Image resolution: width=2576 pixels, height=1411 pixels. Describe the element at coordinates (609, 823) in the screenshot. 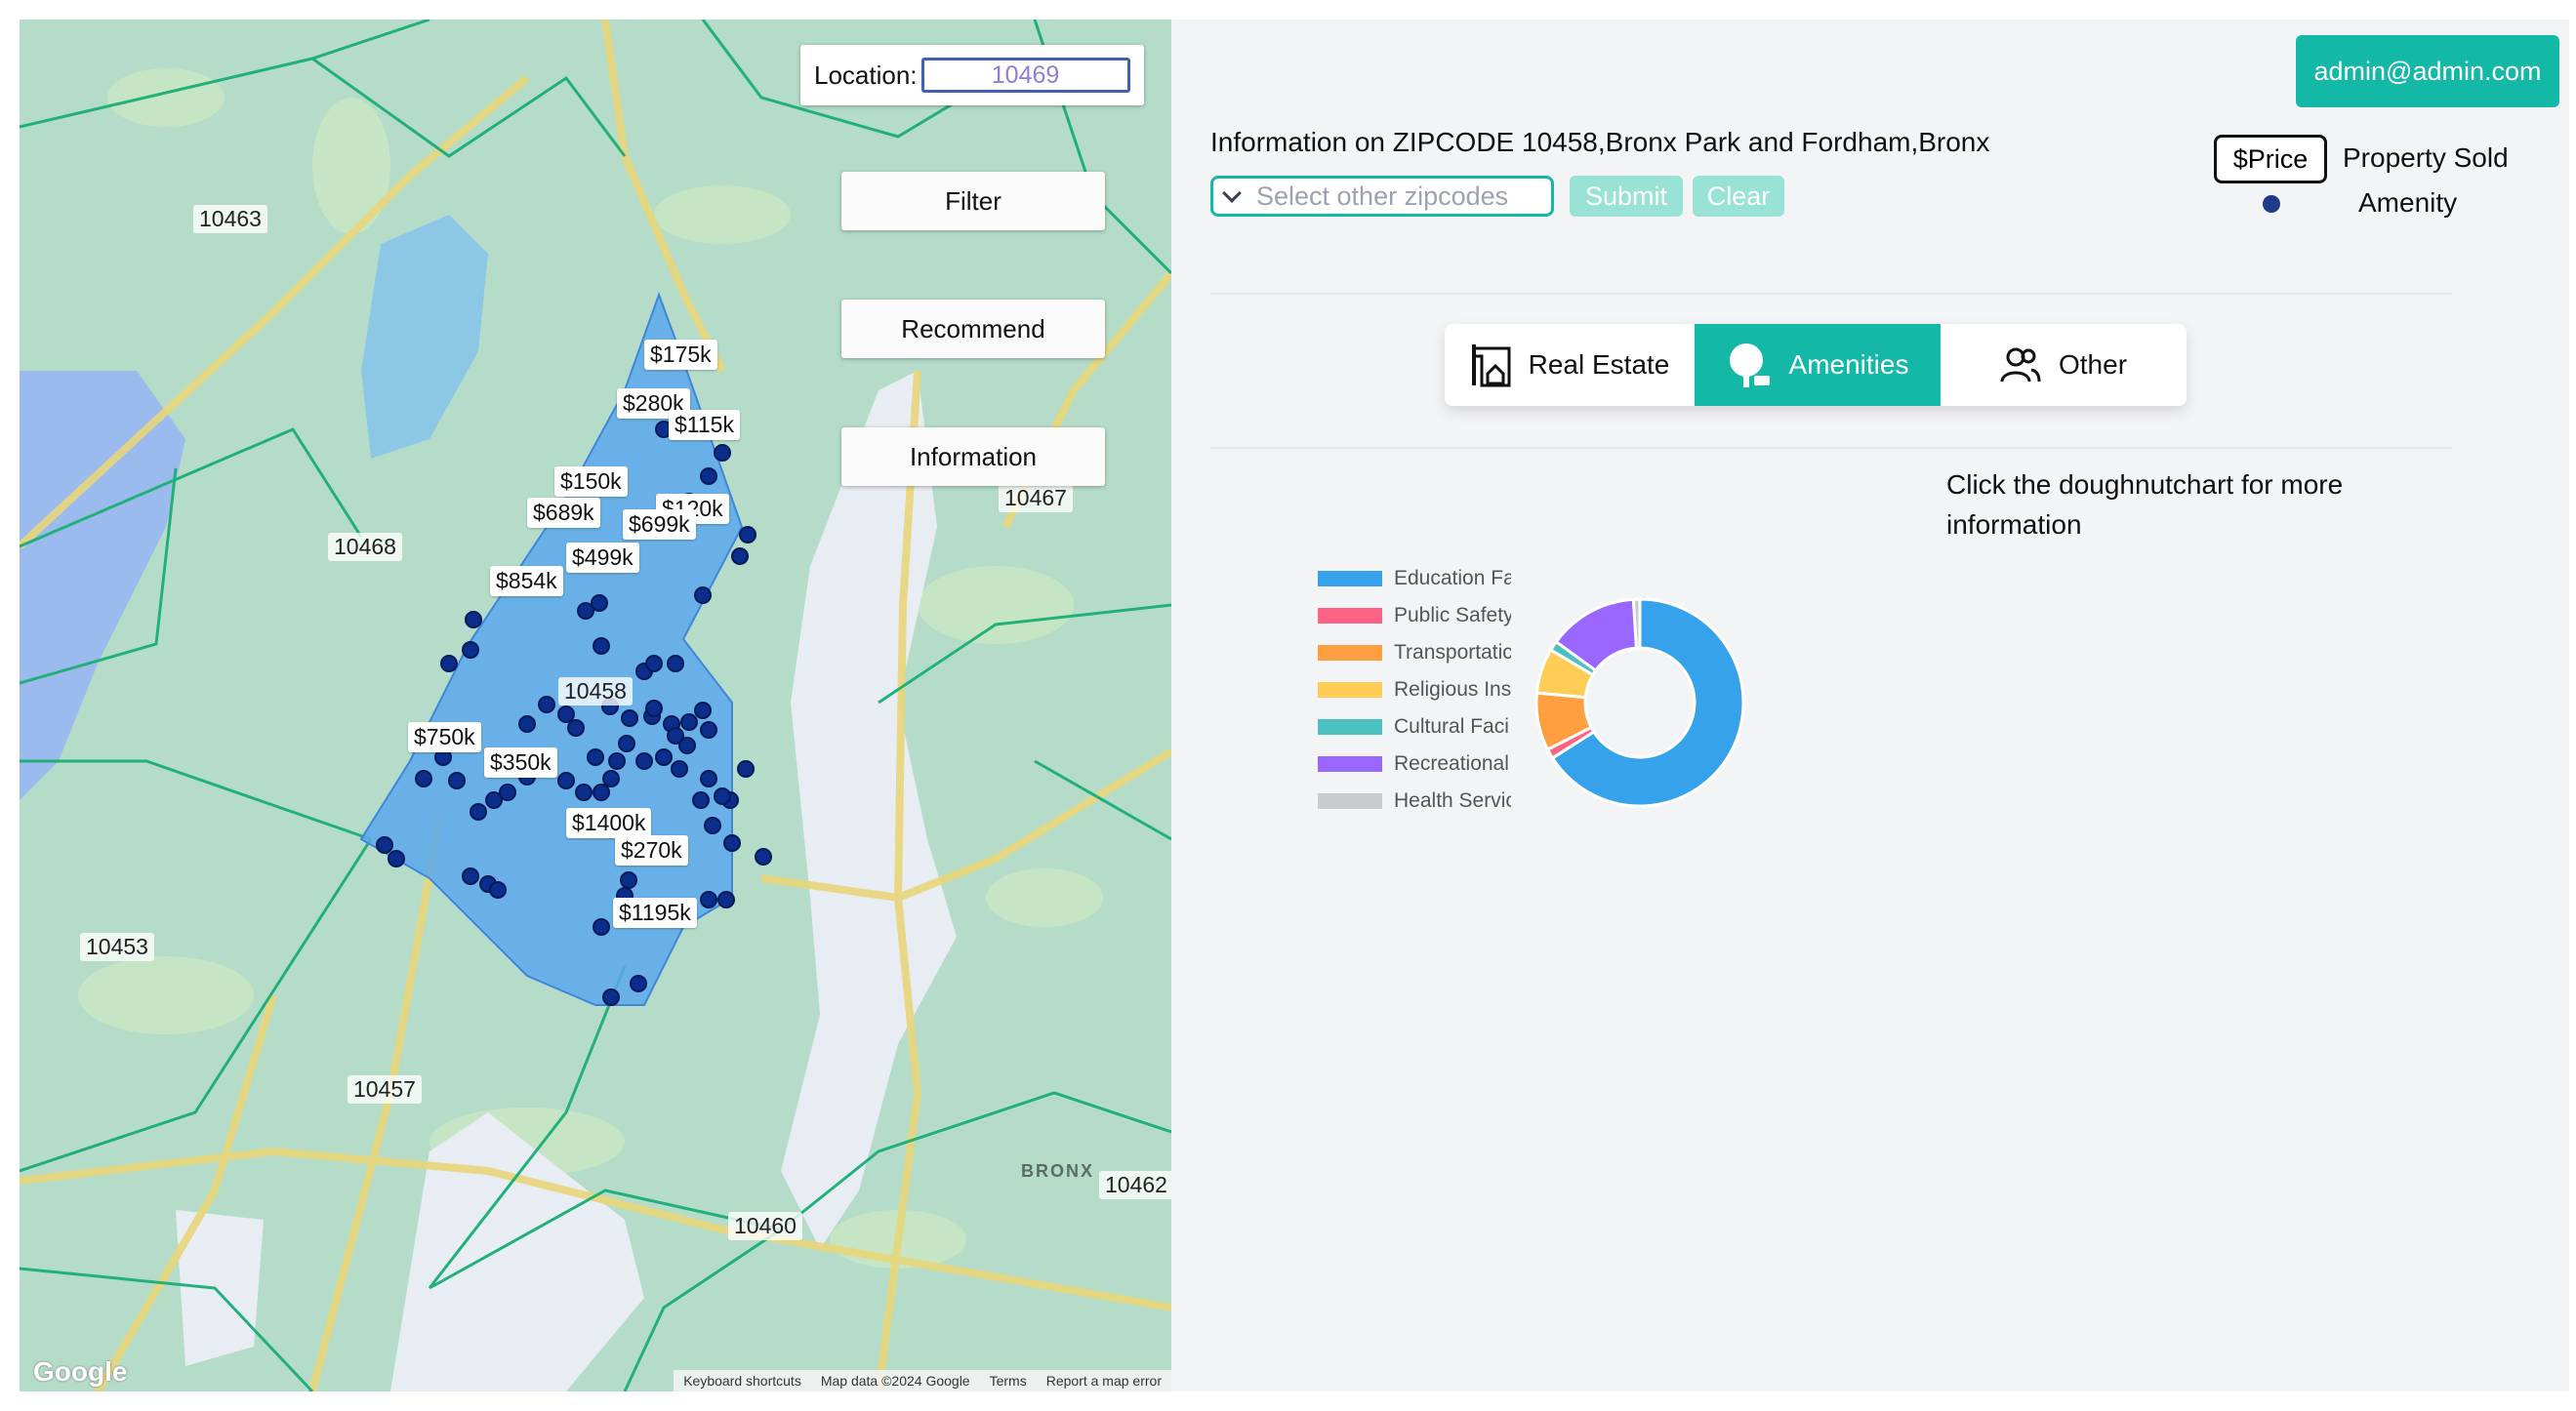

I see `price-tag: $1400k` at that location.